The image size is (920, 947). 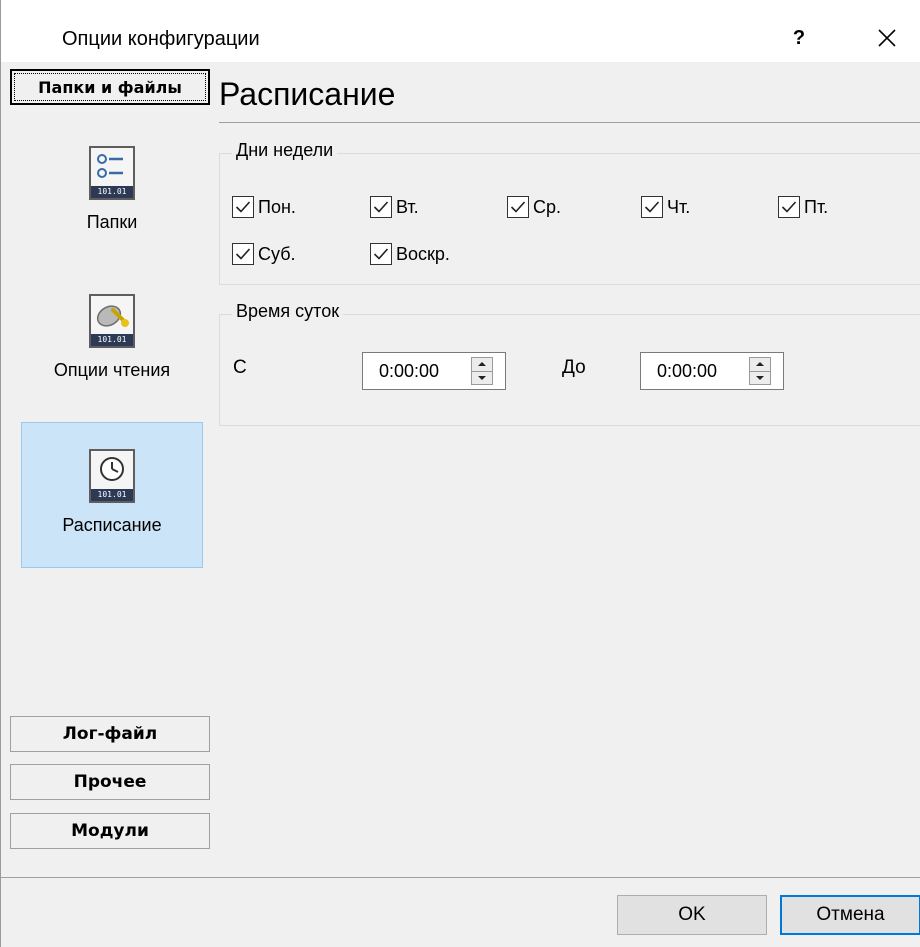 I want to click on to-label: До, so click(x=574, y=367).